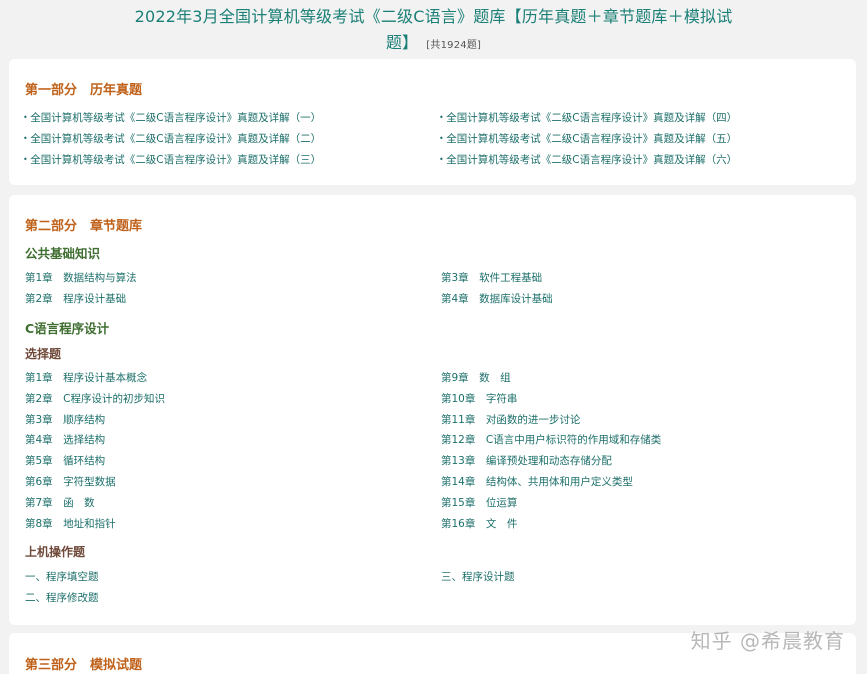 The image size is (867, 674). Describe the element at coordinates (86, 378) in the screenshot. I see `chapter-link: 第1章 程序设计基本概念` at that location.